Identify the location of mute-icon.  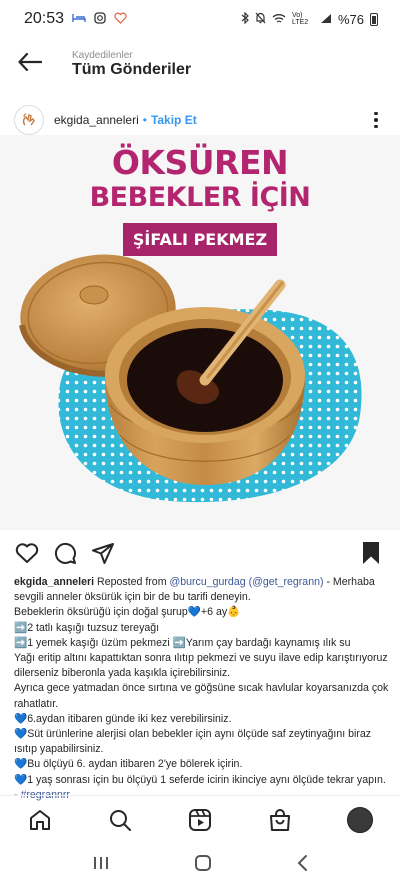
(260, 19).